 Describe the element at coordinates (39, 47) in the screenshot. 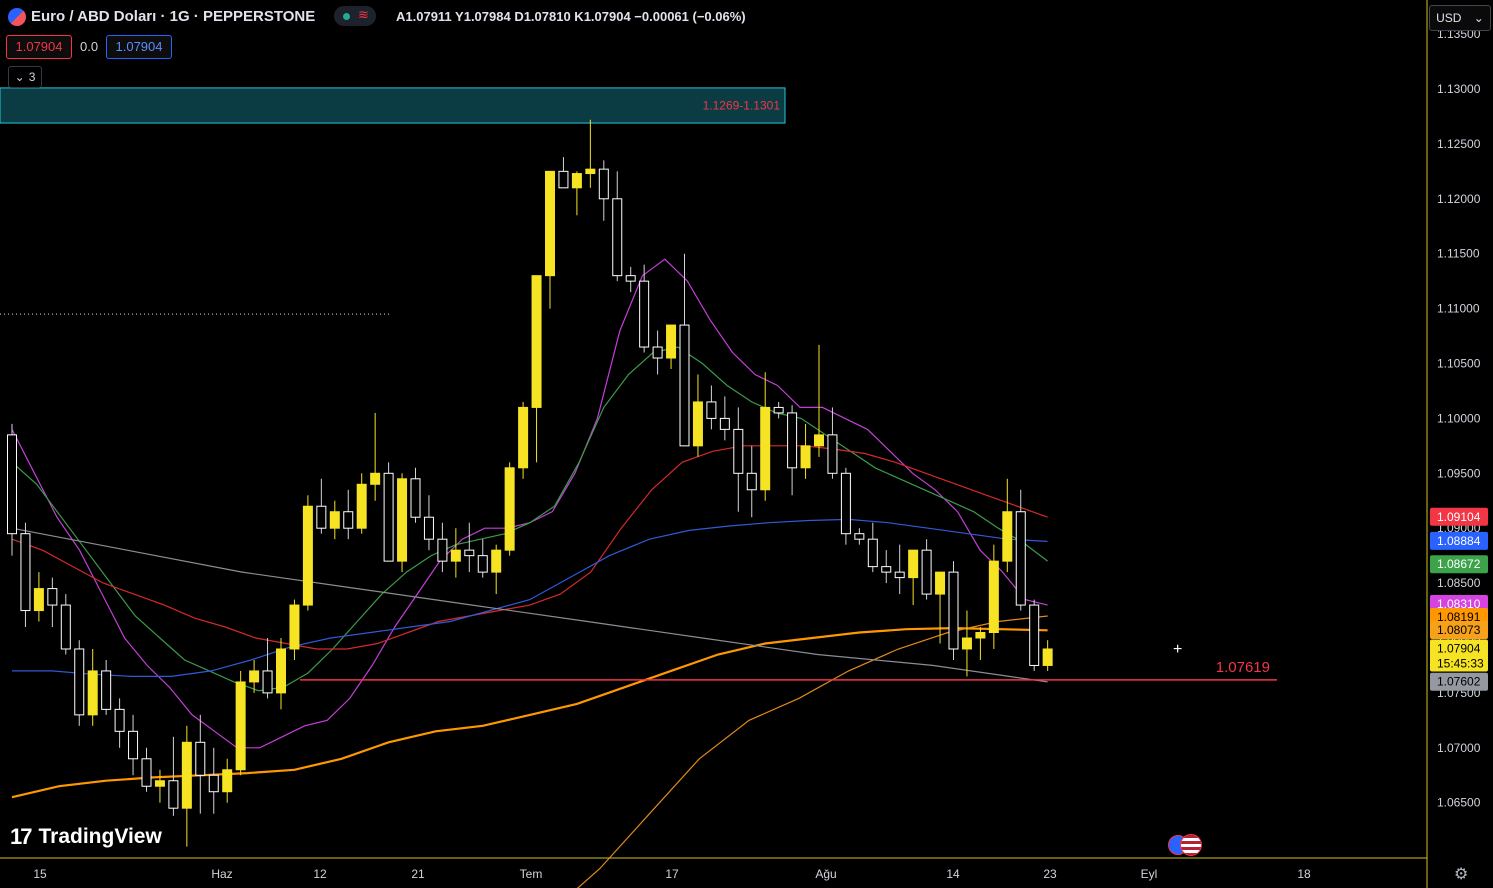

I see `sell-button: 1.07904` at that location.